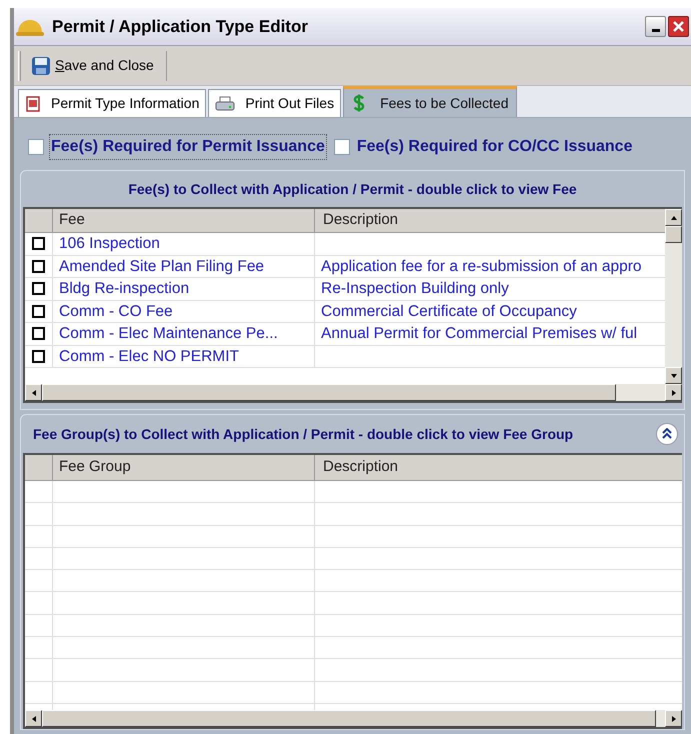 This screenshot has height=734, width=691. I want to click on panel-header: Fee Group(s) to Collect with Application / Permit - double click to view Fee Group, so click(303, 434).